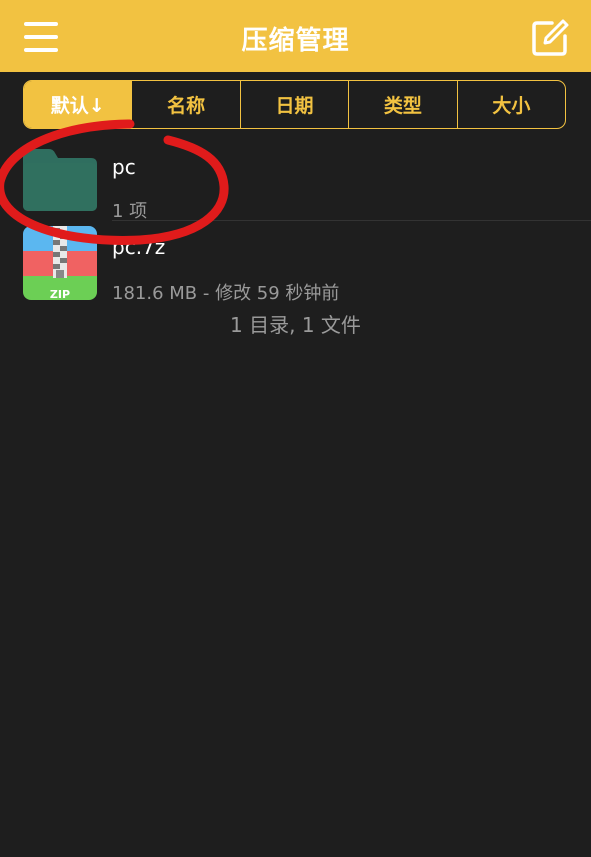 The image size is (591, 857). What do you see at coordinates (402, 104) in the screenshot?
I see `sort-tab-type: 类型` at bounding box center [402, 104].